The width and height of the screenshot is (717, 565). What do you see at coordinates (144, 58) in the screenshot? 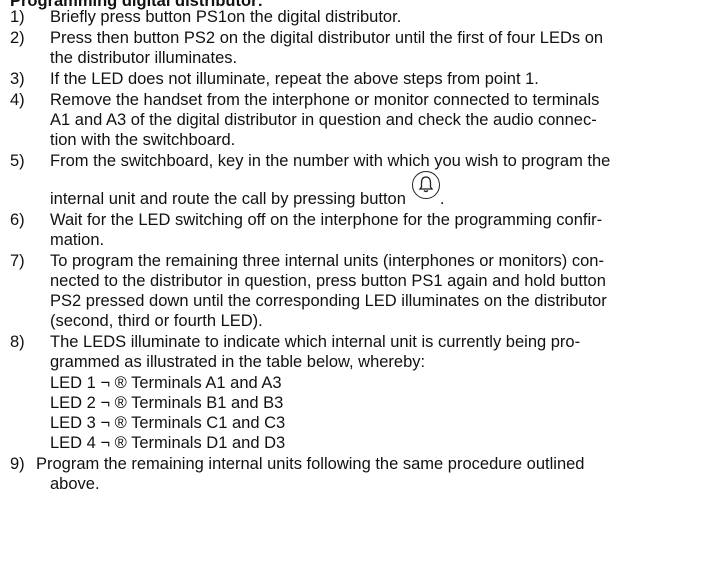
I see `step-text: the distributor illuminates.` at bounding box center [144, 58].